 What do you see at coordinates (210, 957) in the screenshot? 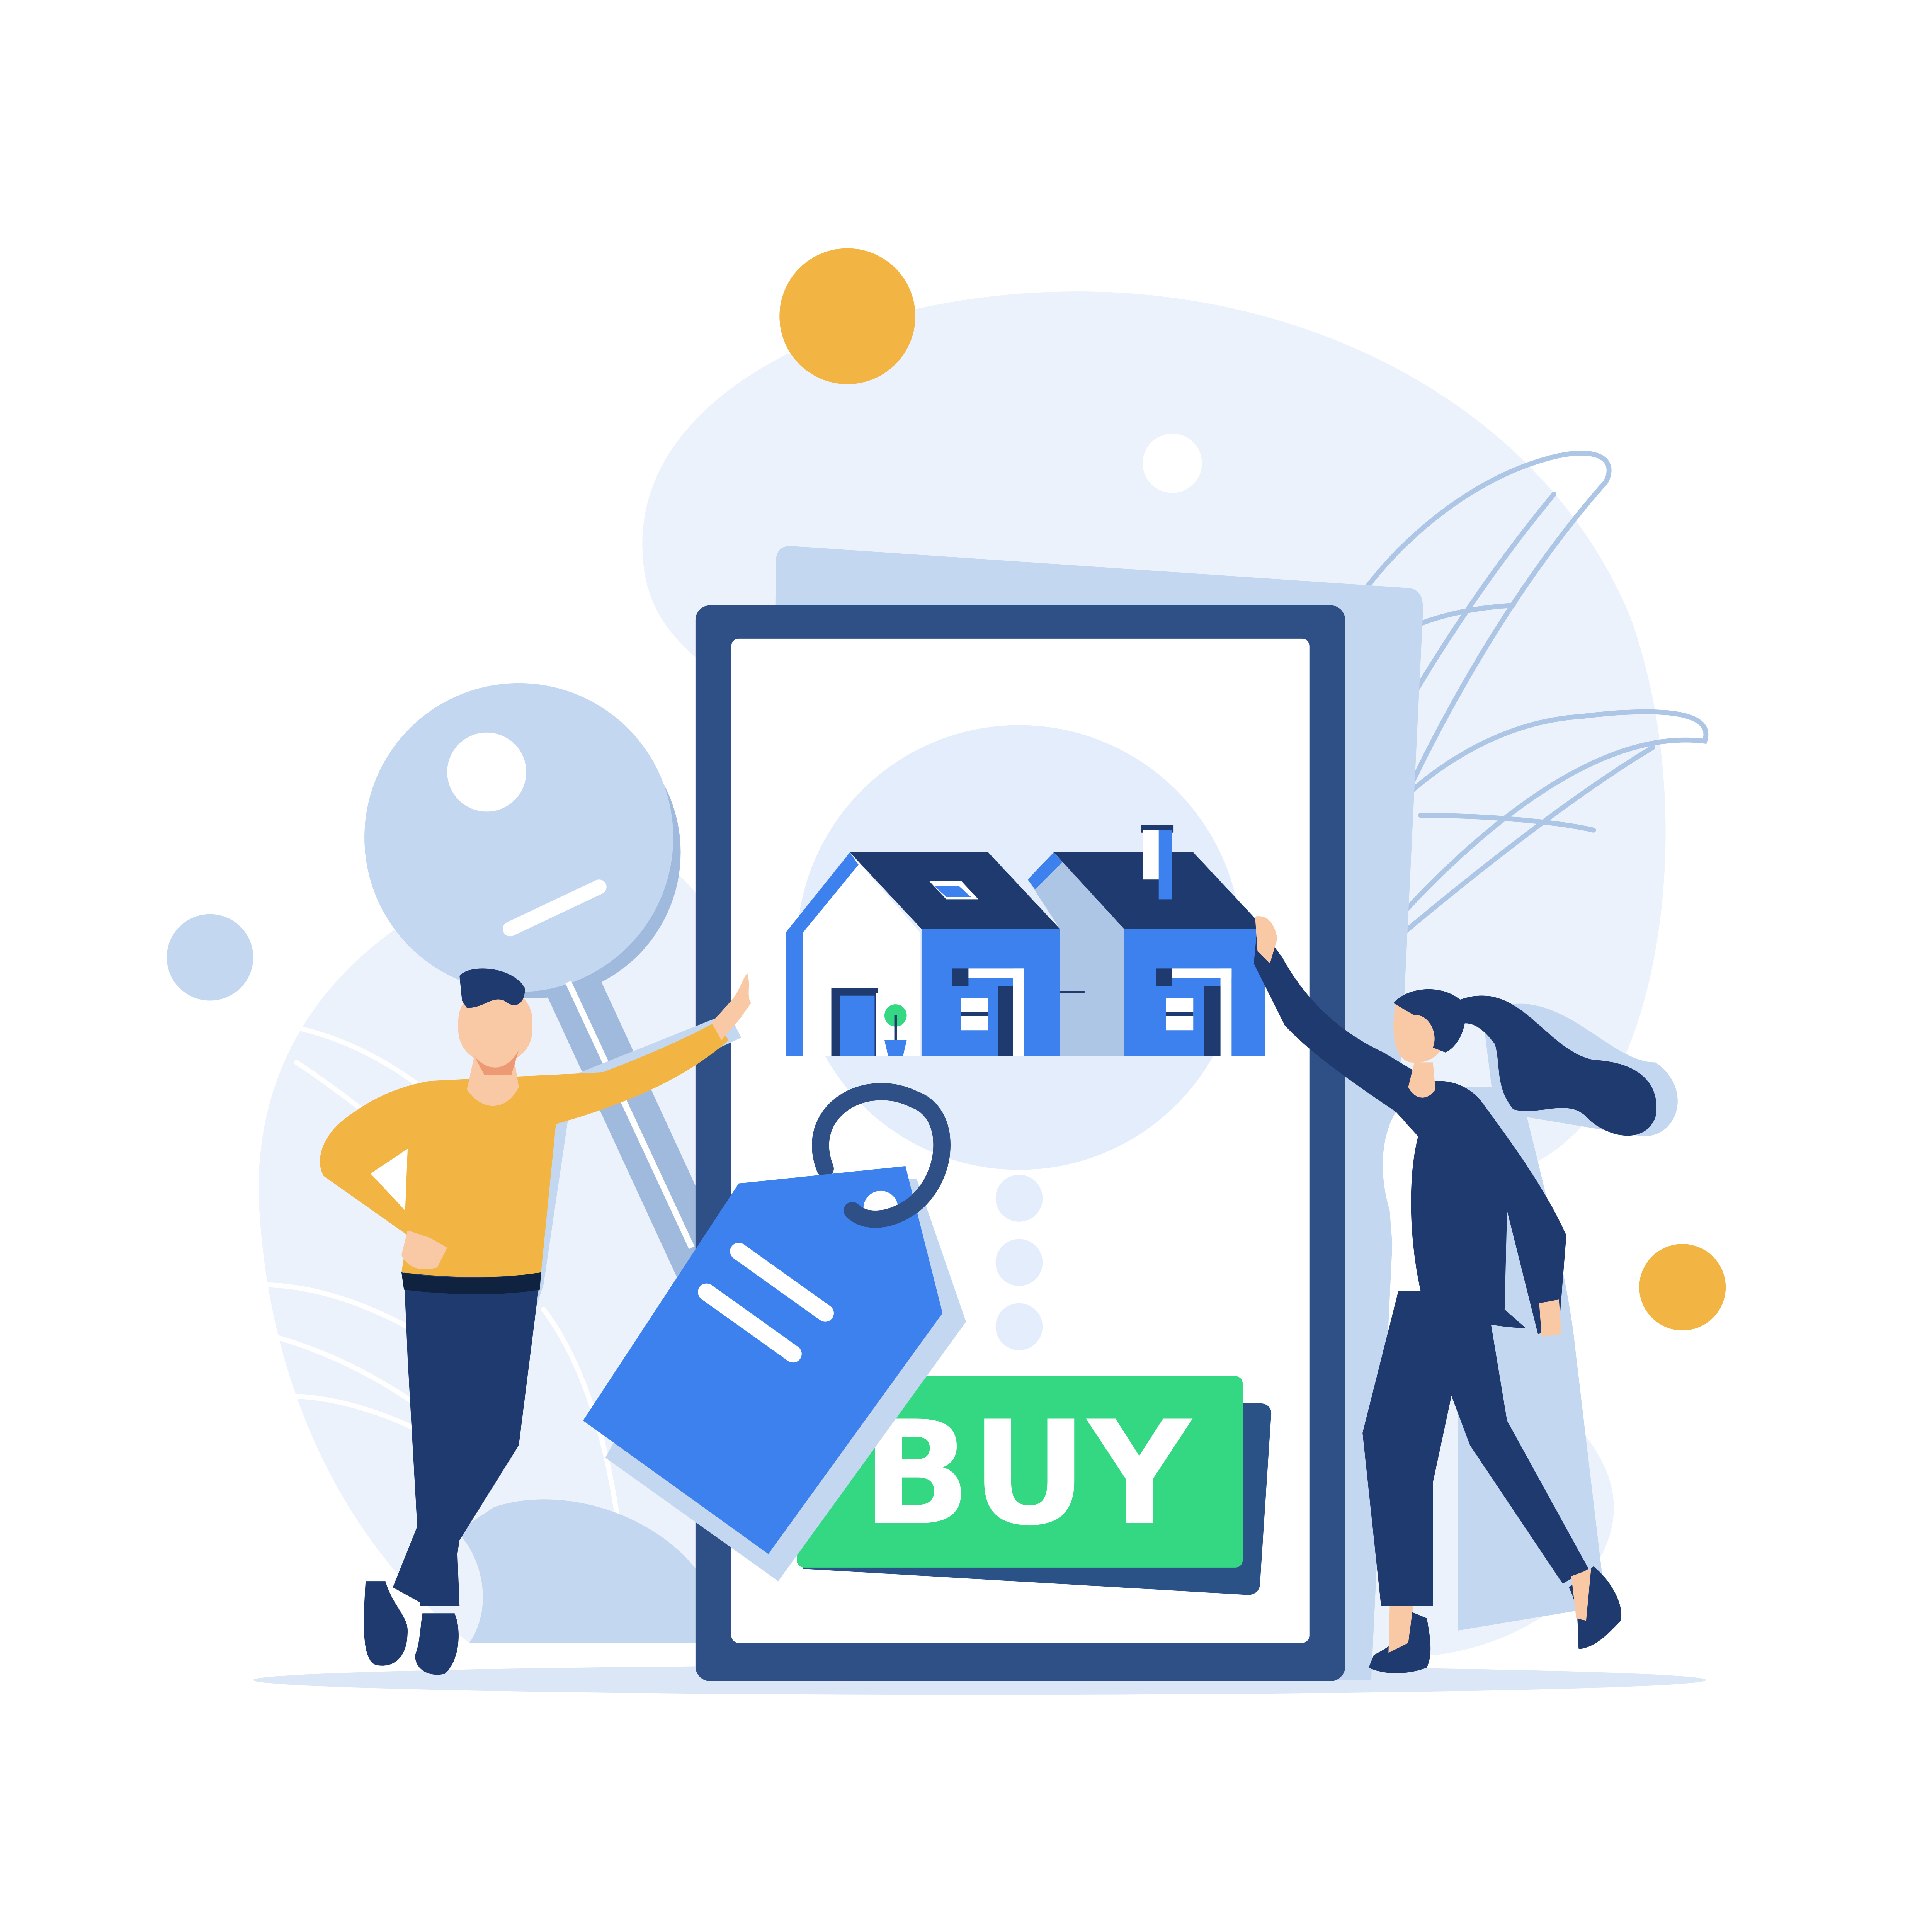
I see `blue-dot-left` at bounding box center [210, 957].